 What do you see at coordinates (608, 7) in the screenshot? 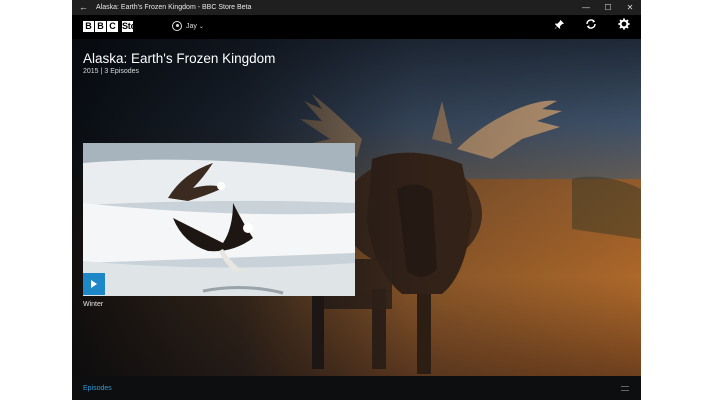
I see `maximize-button: ☐` at bounding box center [608, 7].